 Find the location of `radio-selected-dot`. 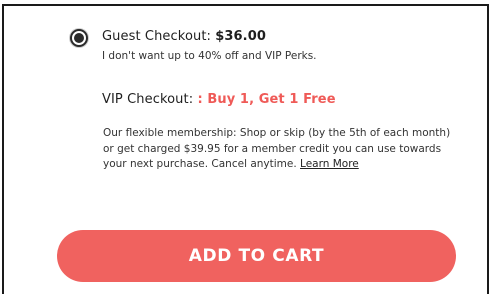

radio-selected-dot is located at coordinates (79, 38).